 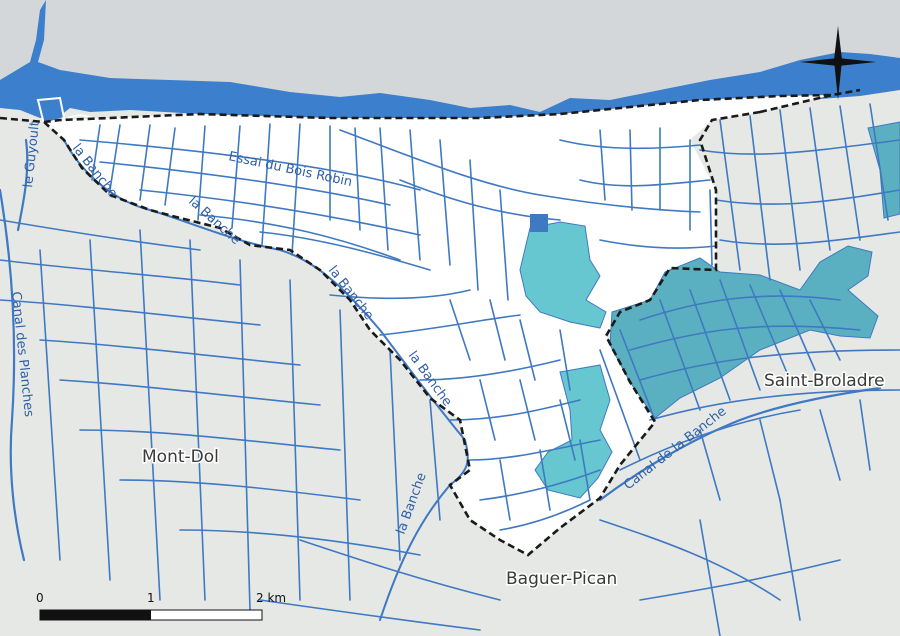 I want to click on label-baguer-pican: Baguer-Pican, so click(x=561, y=579).